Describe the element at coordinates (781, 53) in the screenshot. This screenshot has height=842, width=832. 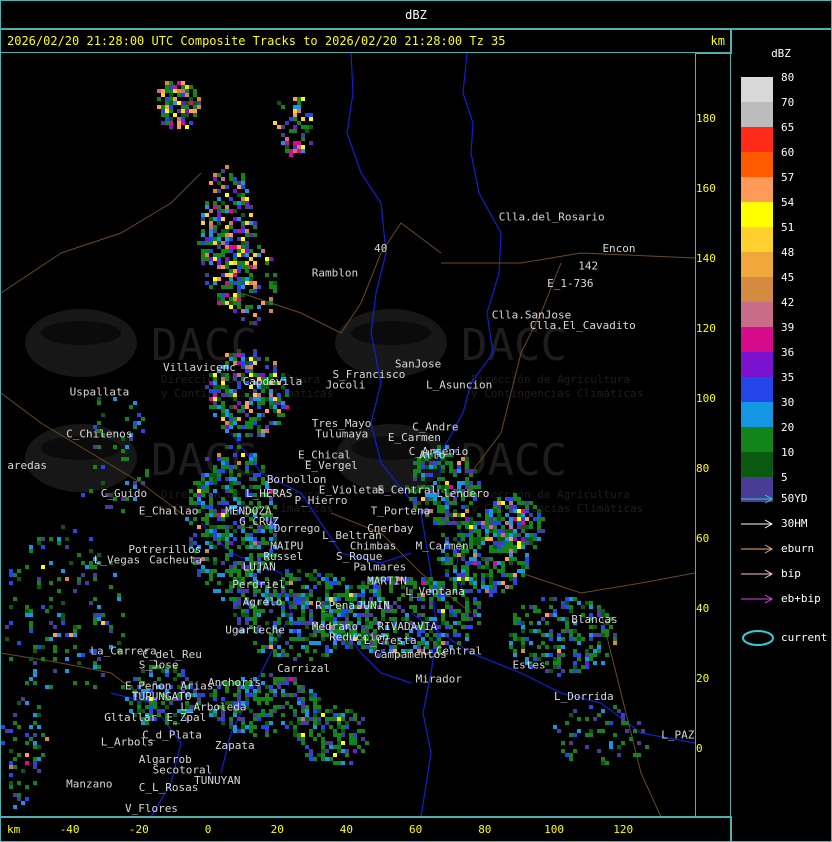
I see `legend-title: dBZ` at that location.